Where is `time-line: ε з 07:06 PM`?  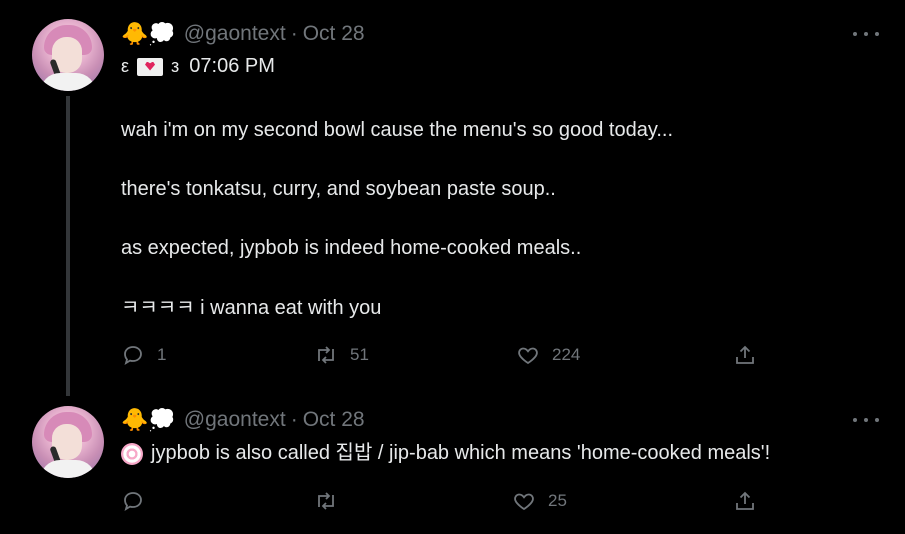
time-line: ε з 07:06 PM is located at coordinates (198, 66).